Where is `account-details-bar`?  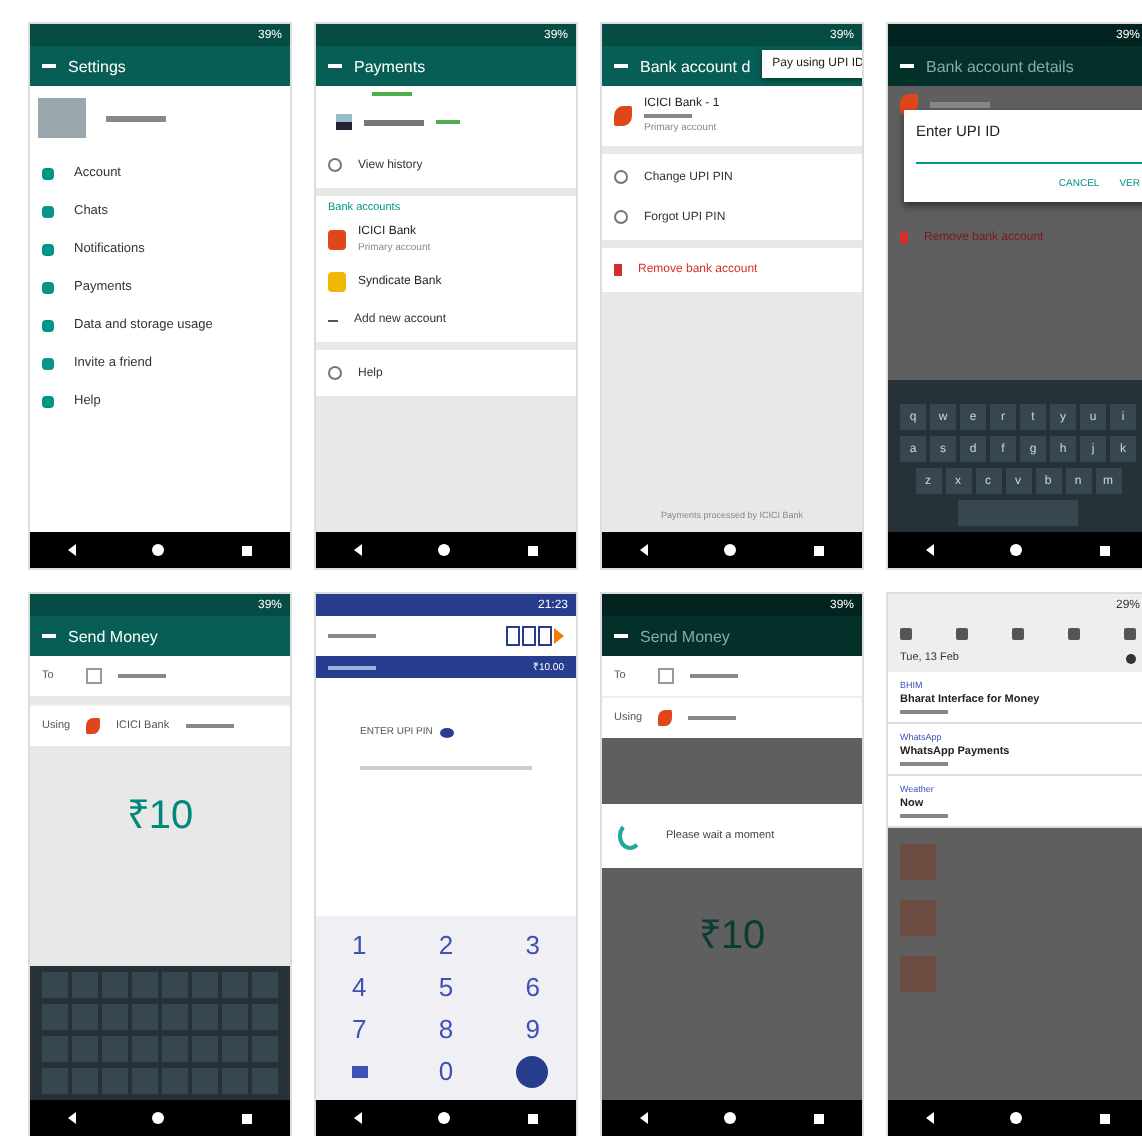
account-details-bar is located at coordinates (960, 104).